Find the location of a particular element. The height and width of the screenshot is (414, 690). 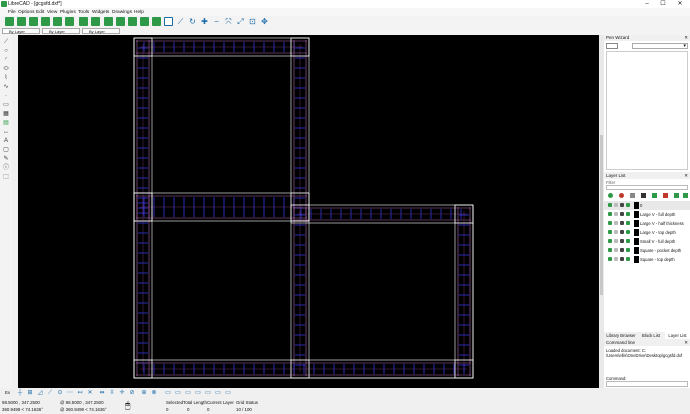

restrict-nothing-icon: ⊘ is located at coordinates (132, 393).